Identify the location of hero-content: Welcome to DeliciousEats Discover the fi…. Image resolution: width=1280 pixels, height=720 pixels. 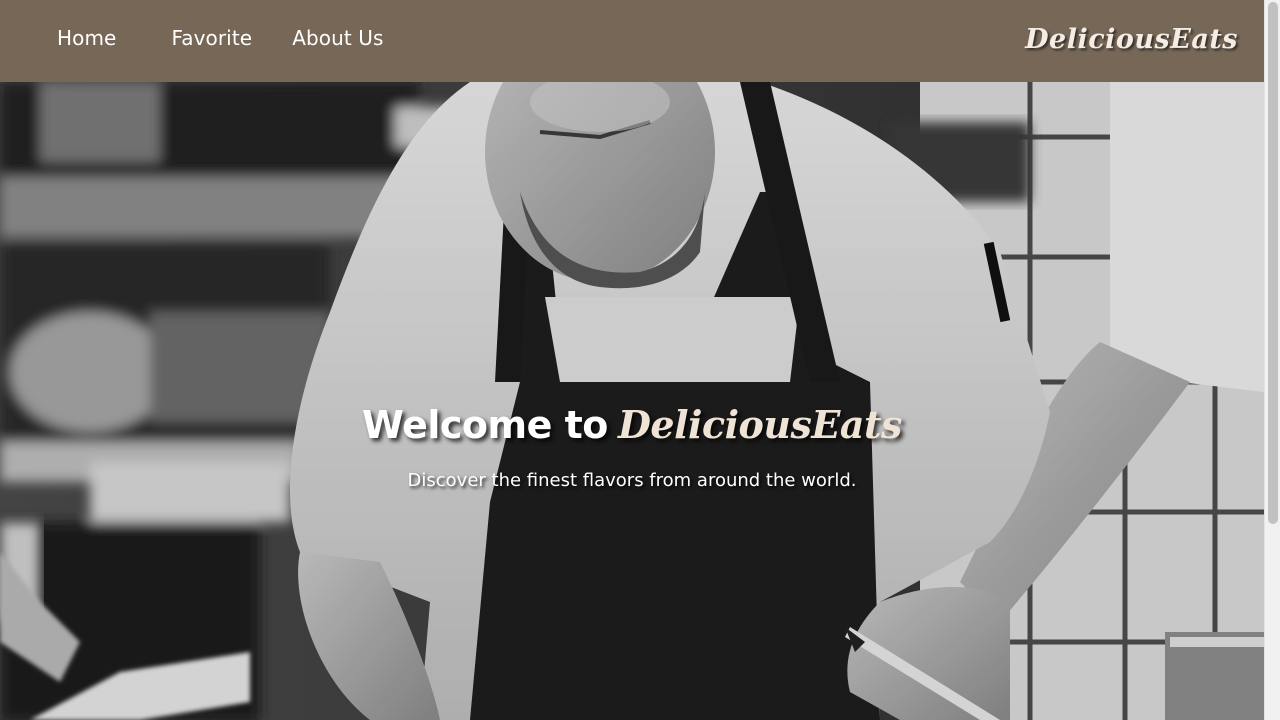
(632, 446).